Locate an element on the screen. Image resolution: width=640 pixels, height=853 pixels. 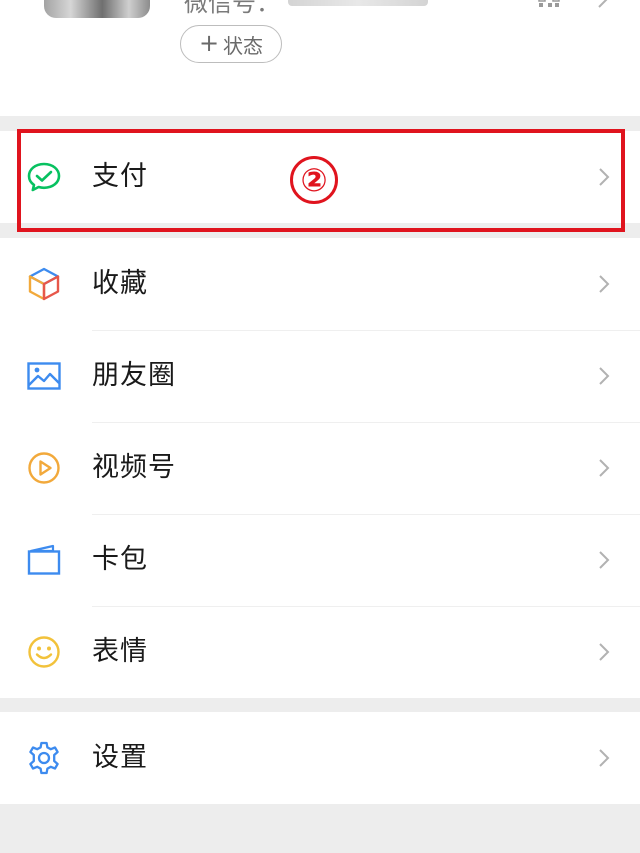
wechat-id-value-blurred is located at coordinates (358, 3).